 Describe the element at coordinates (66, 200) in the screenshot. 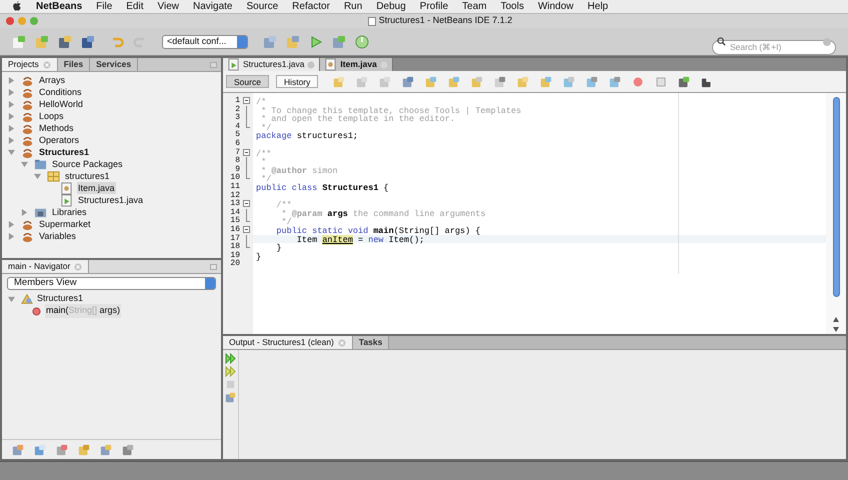

I see `java-file-icon` at that location.